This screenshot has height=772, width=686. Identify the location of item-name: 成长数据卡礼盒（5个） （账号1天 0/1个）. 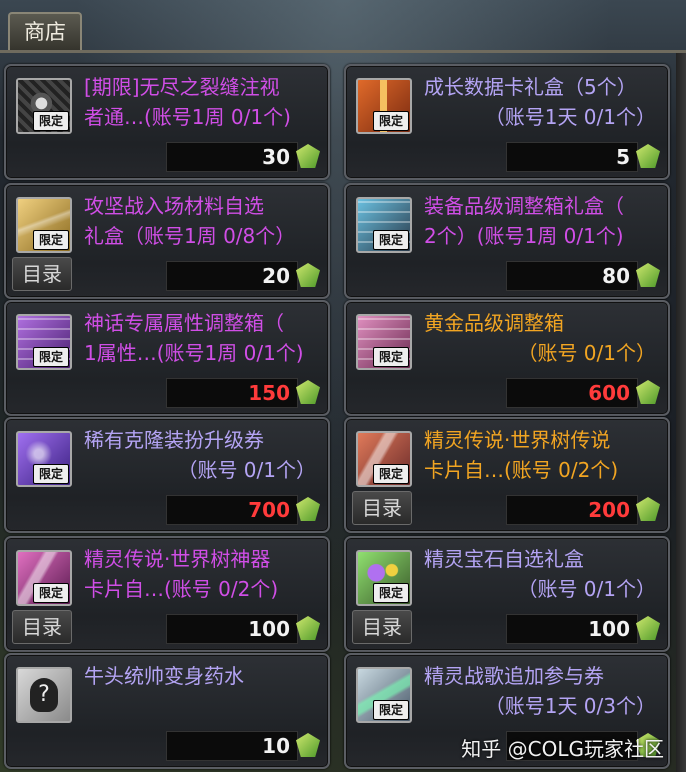
(540, 102).